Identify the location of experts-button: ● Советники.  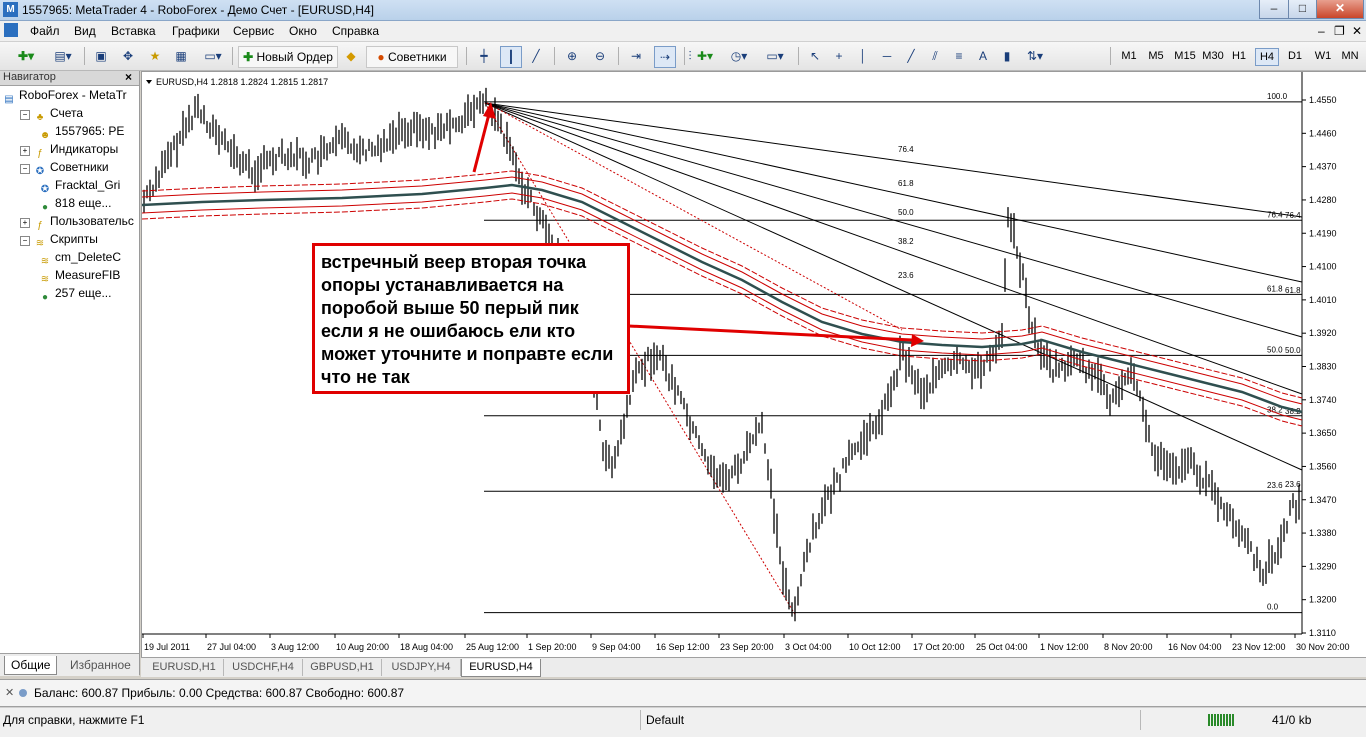
(412, 57).